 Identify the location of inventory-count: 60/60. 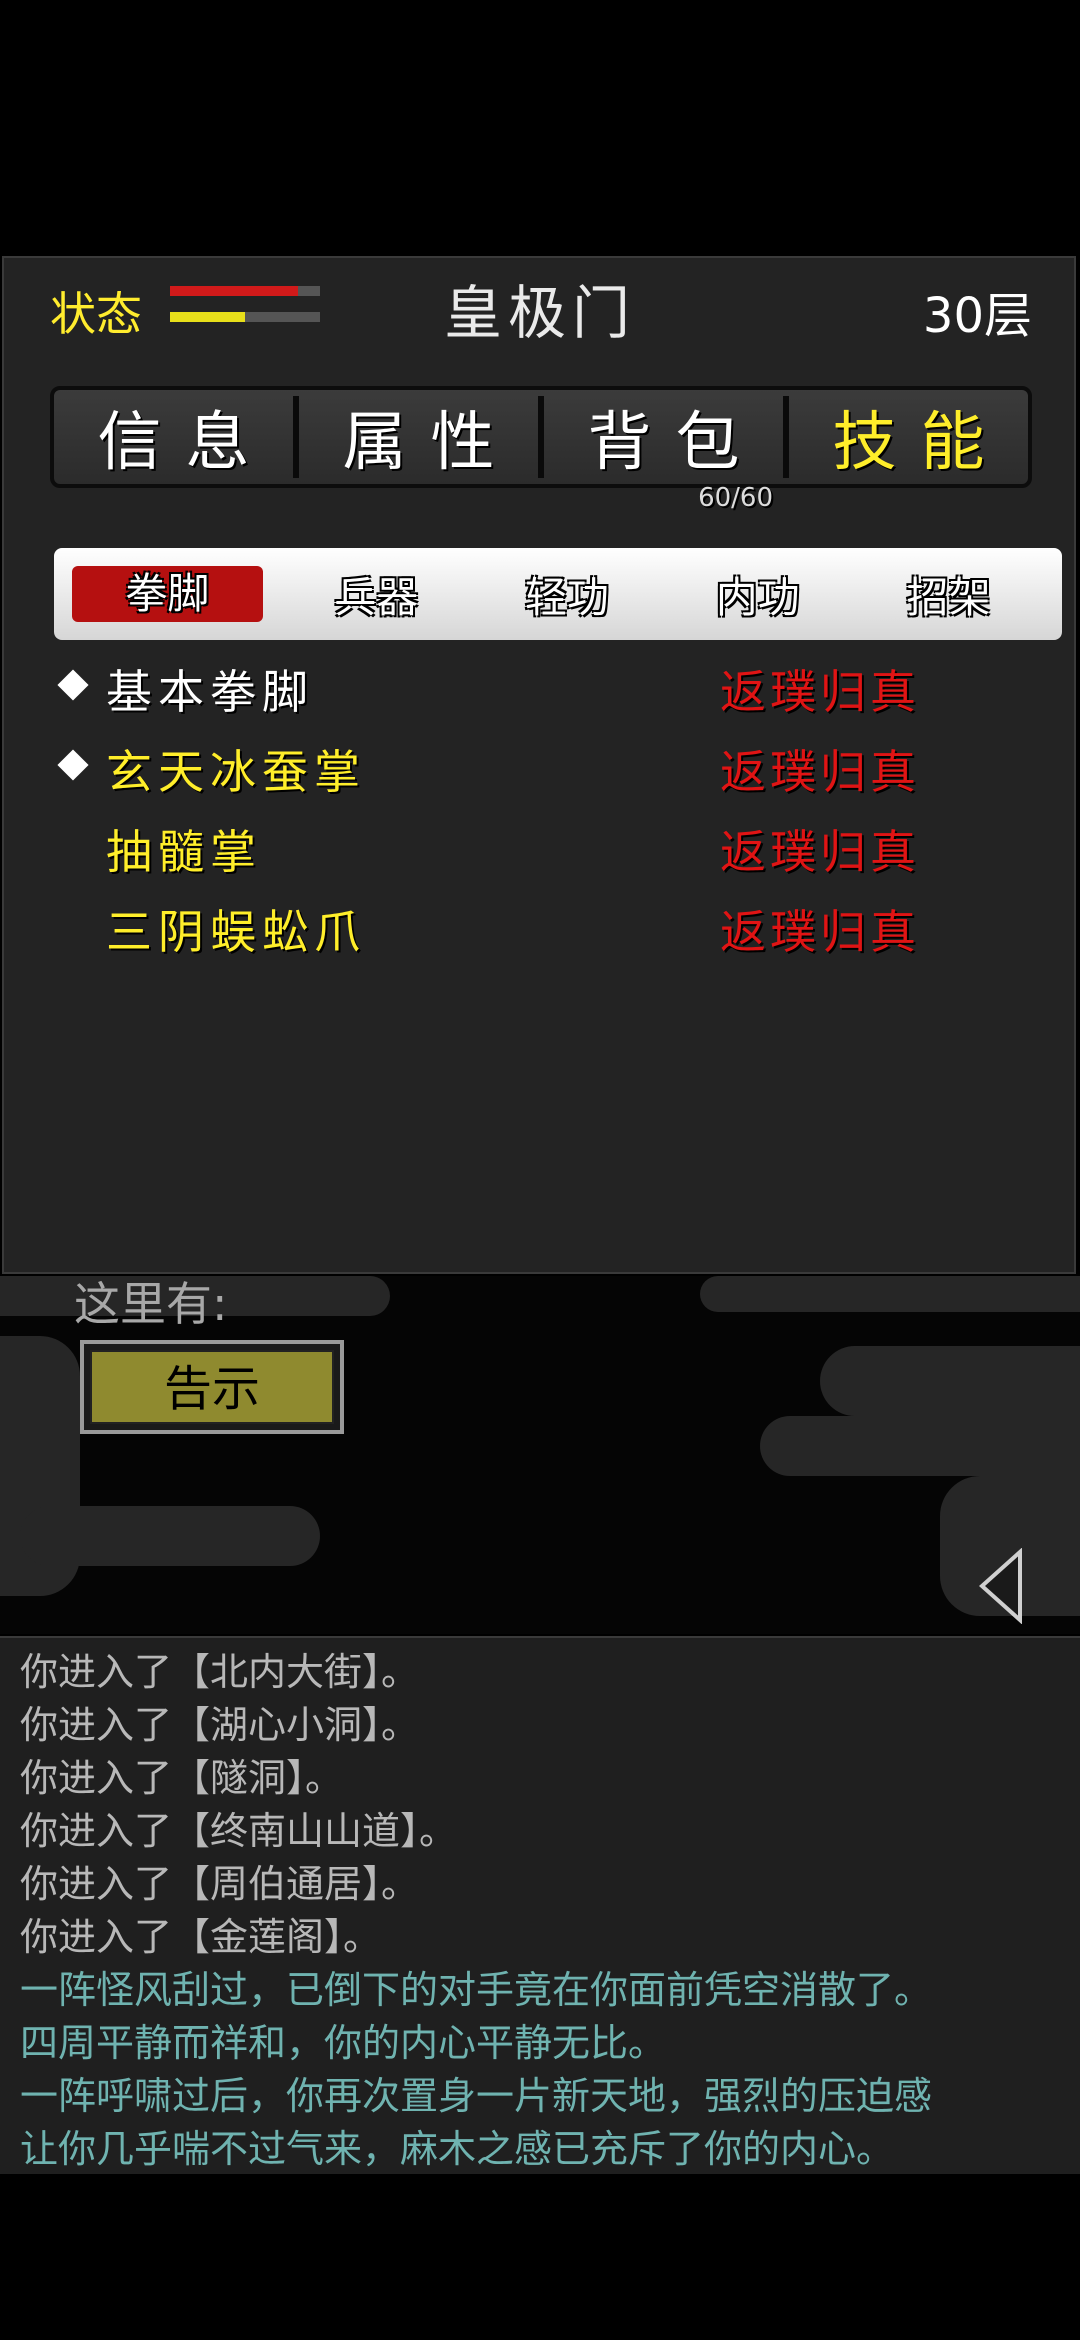
(735, 498).